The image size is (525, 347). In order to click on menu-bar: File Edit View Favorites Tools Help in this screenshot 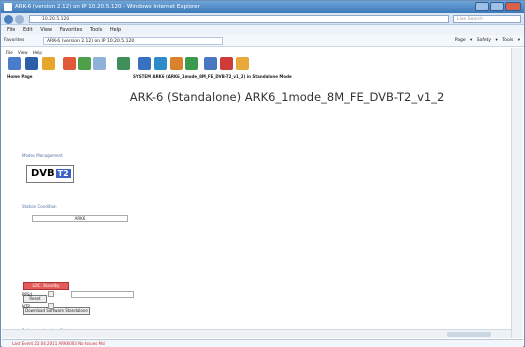, I will do `click(262, 30)`.